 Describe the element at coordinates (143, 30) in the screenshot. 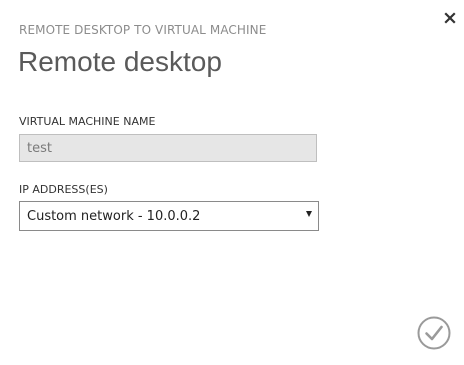

I see `dialog-subheading: REMOTE DESKTOP TO VIRTUAL MACHINE` at that location.